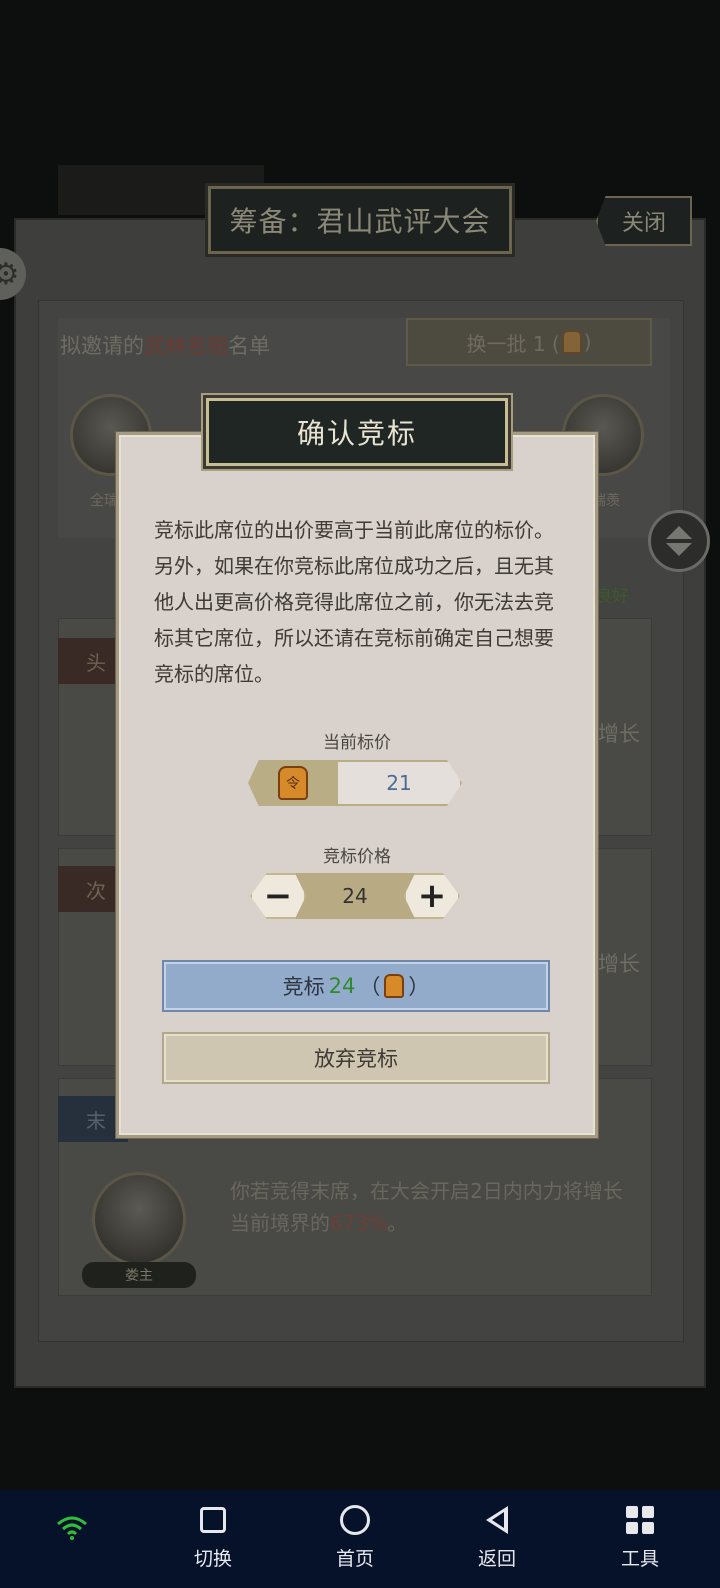 This screenshot has width=720, height=1588. Describe the element at coordinates (342, 986) in the screenshot. I see `bid-button-amount: 24` at that location.